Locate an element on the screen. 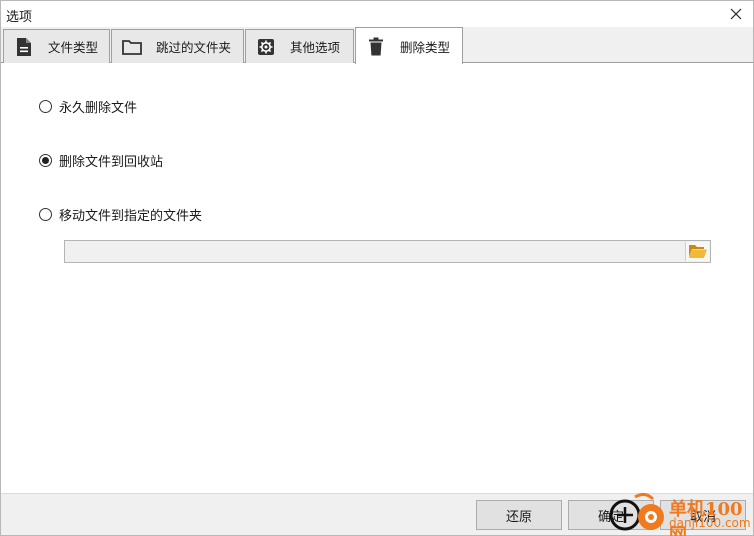 This screenshot has height=536, width=754. radio-move-to-folder: 移动文件到指定的文件夹 is located at coordinates (120, 214).